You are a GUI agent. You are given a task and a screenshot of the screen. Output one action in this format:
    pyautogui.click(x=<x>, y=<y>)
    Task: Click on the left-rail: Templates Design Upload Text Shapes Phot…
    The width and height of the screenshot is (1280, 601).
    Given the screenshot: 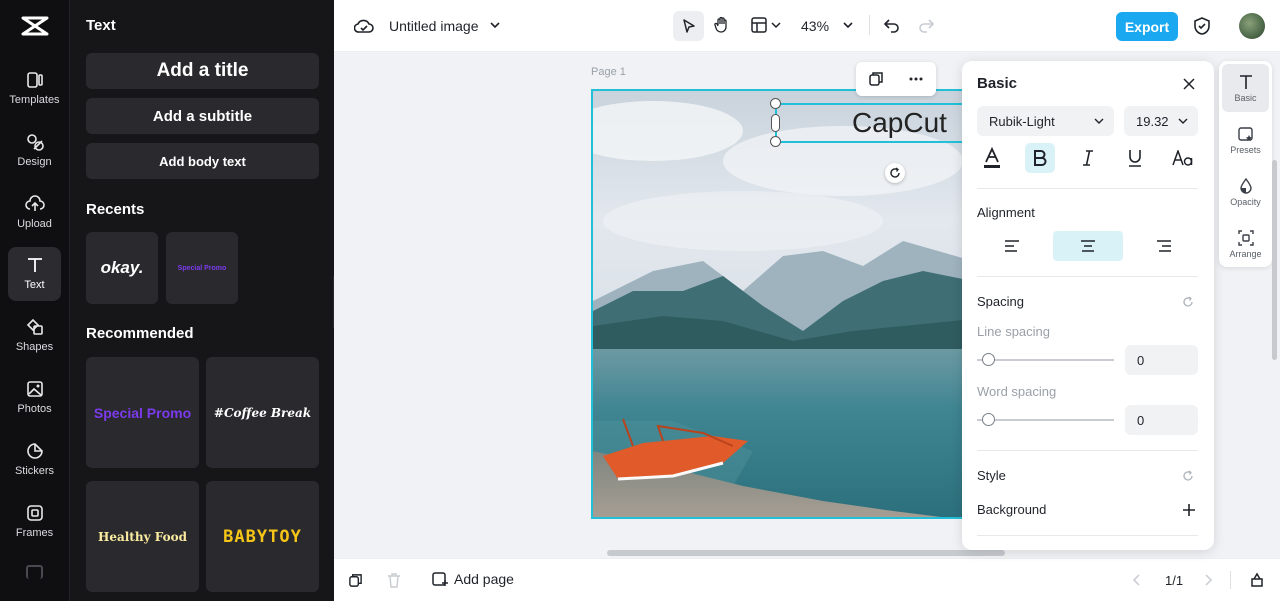 What is the action you would take?
    pyautogui.click(x=35, y=300)
    